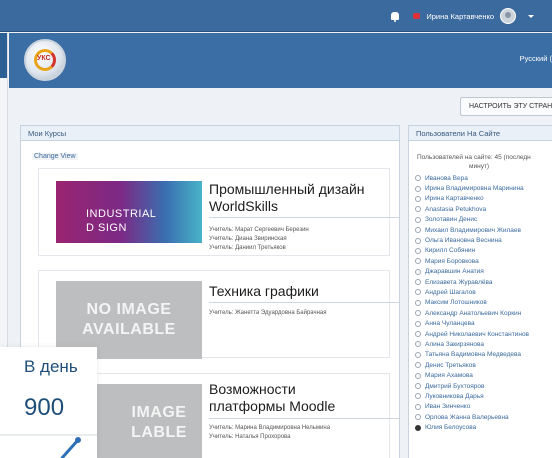 This screenshot has width=552, height=458. What do you see at coordinates (449, 375) in the screenshot?
I see `online-user-name: Мария Ахамова` at bounding box center [449, 375].